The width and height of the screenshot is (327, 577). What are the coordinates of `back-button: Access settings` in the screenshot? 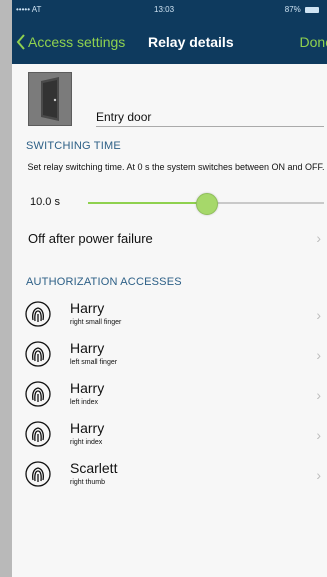 It's located at (70, 42).